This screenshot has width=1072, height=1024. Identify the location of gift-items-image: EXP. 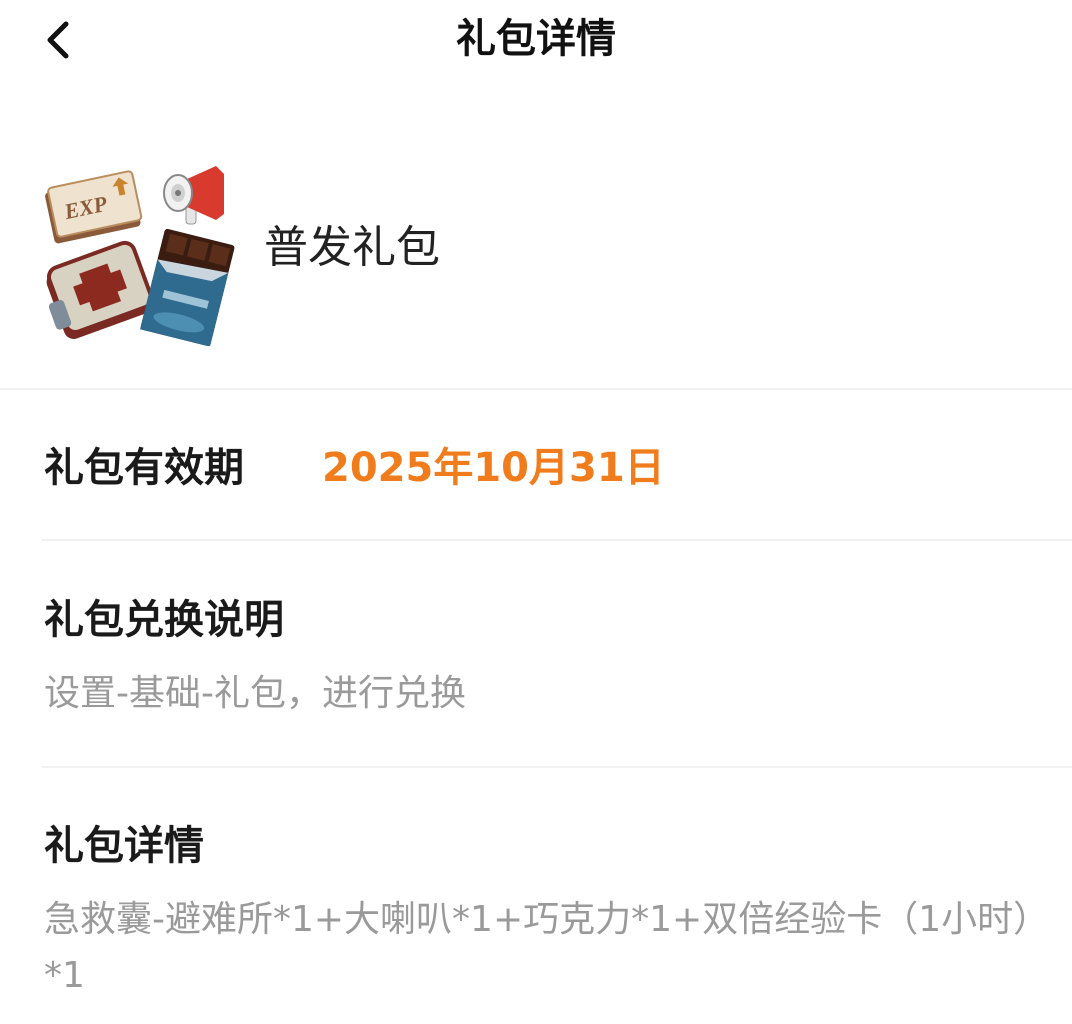
(138, 251).